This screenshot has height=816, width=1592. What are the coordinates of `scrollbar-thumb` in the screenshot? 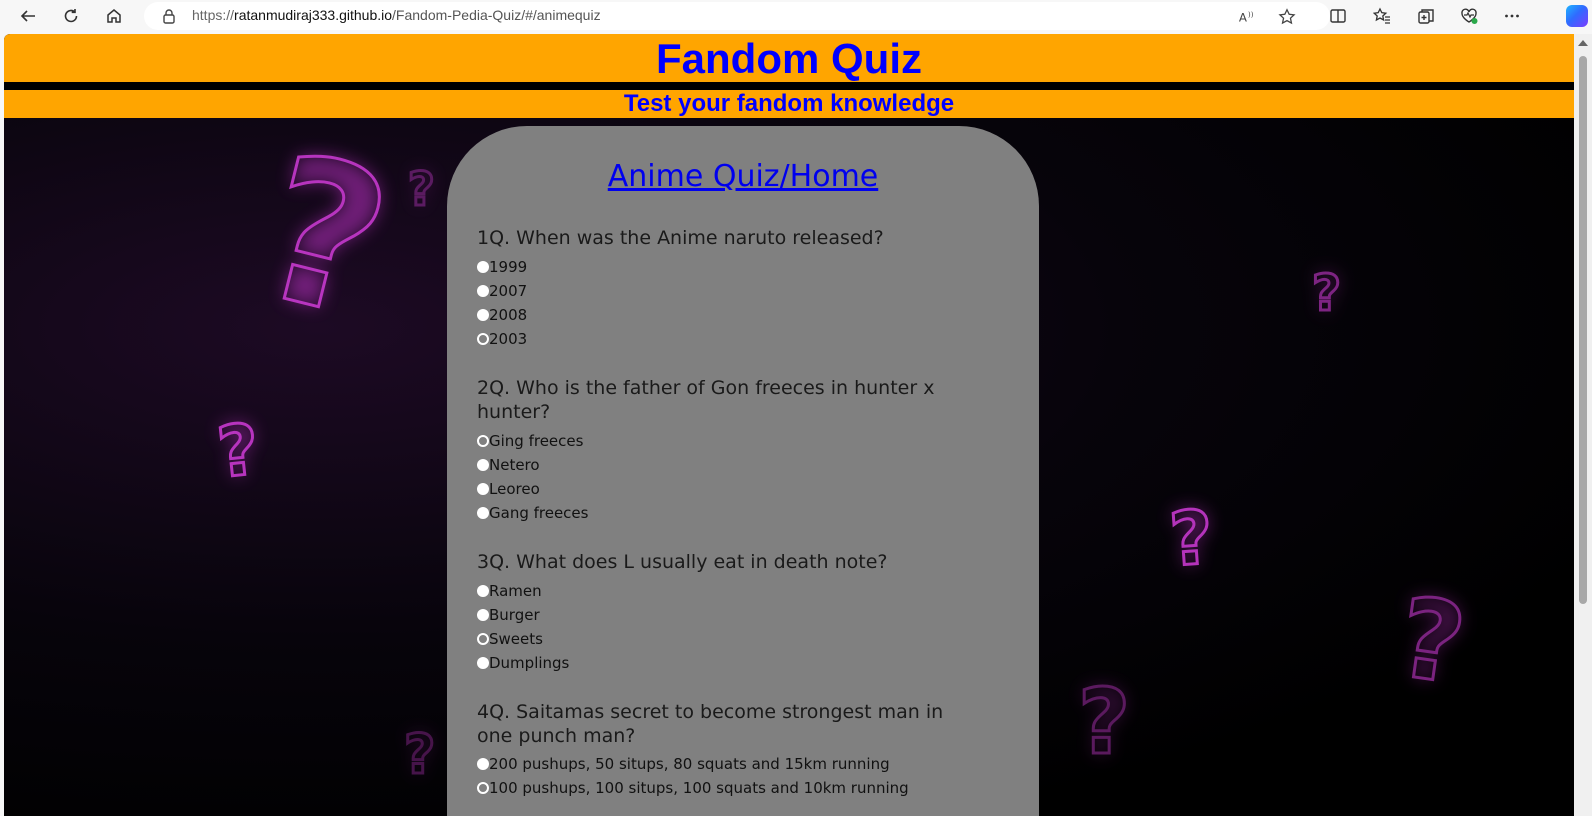 It's located at (1583, 330).